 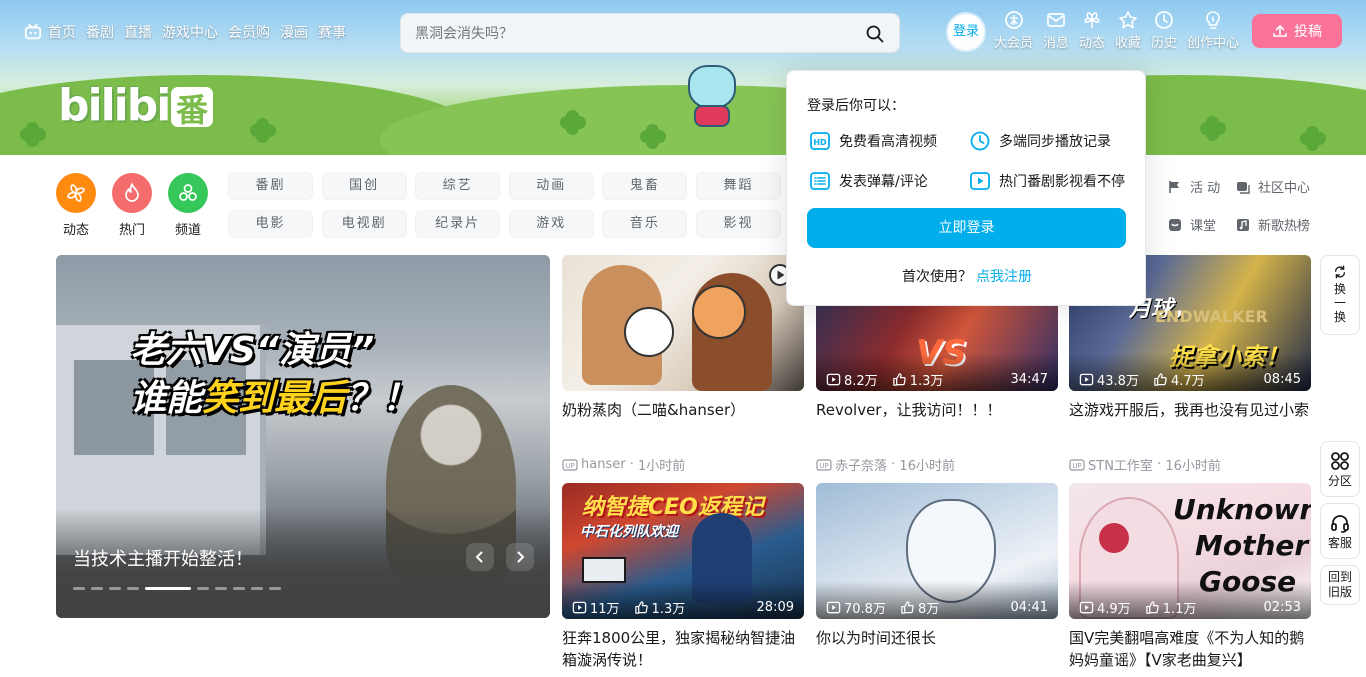 What do you see at coordinates (937, 464) in the screenshot?
I see `video-owner: UP 赤子奈落 · 16小时前` at bounding box center [937, 464].